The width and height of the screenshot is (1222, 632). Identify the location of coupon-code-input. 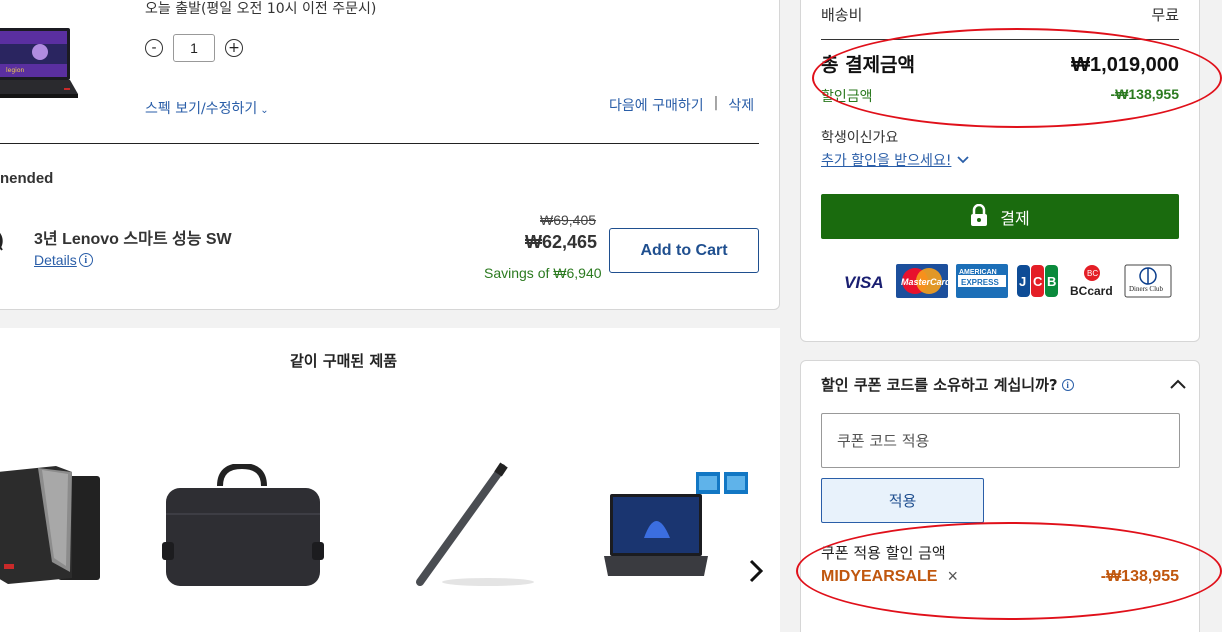
(1000, 440).